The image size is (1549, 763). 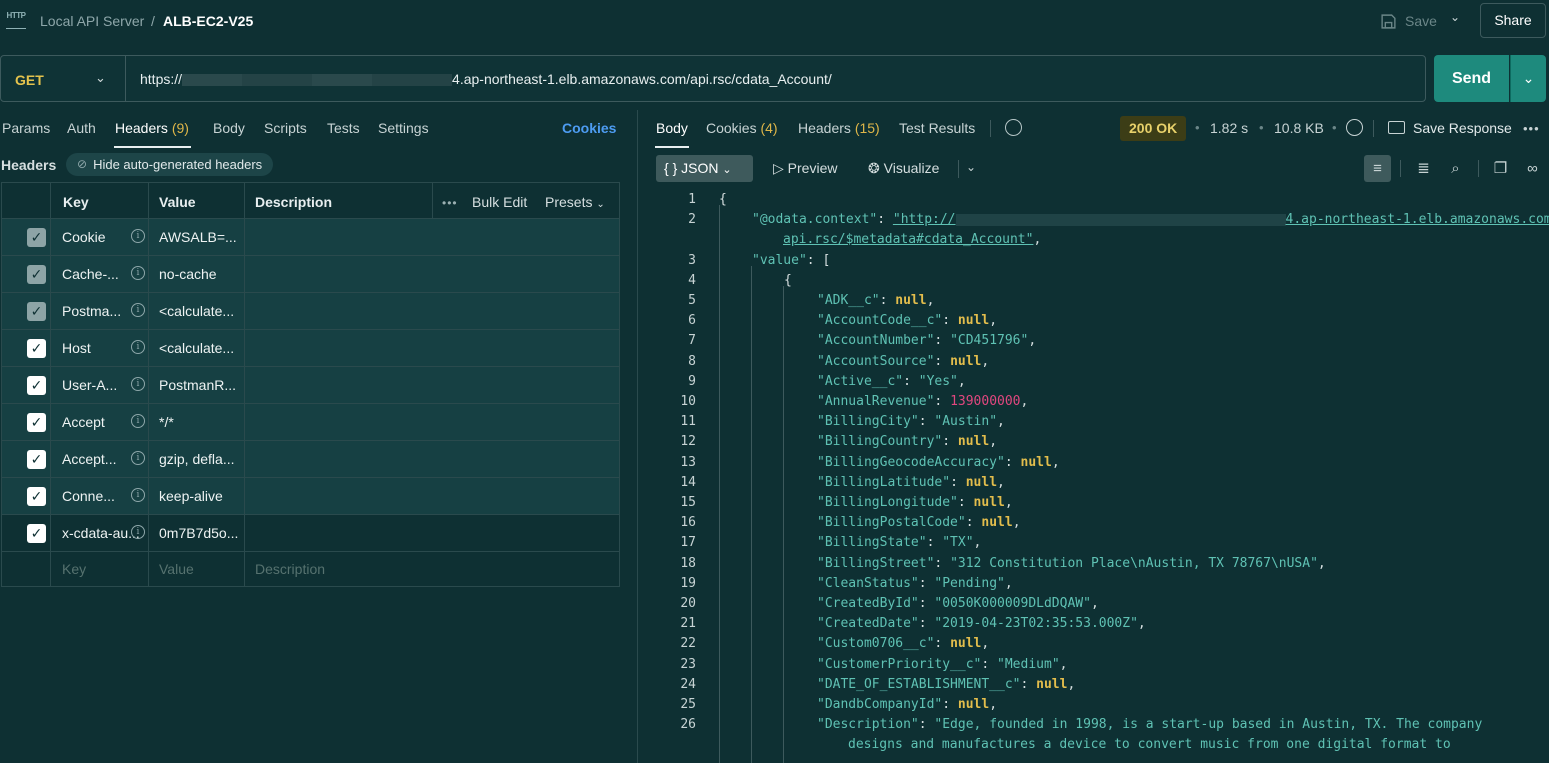 What do you see at coordinates (229, 128) in the screenshot?
I see `tab-body: Body` at bounding box center [229, 128].